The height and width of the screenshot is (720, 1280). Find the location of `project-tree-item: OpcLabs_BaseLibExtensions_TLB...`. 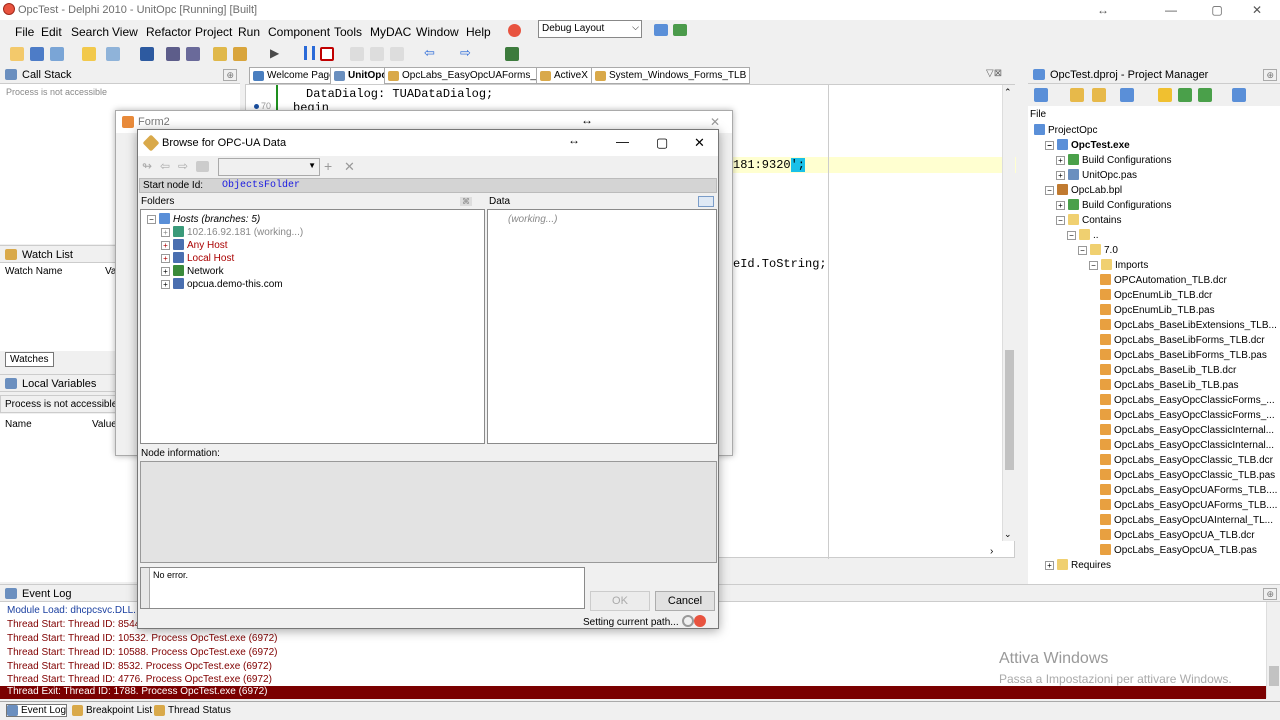

project-tree-item: OpcLabs_BaseLibExtensions_TLB... is located at coordinates (1188, 325).